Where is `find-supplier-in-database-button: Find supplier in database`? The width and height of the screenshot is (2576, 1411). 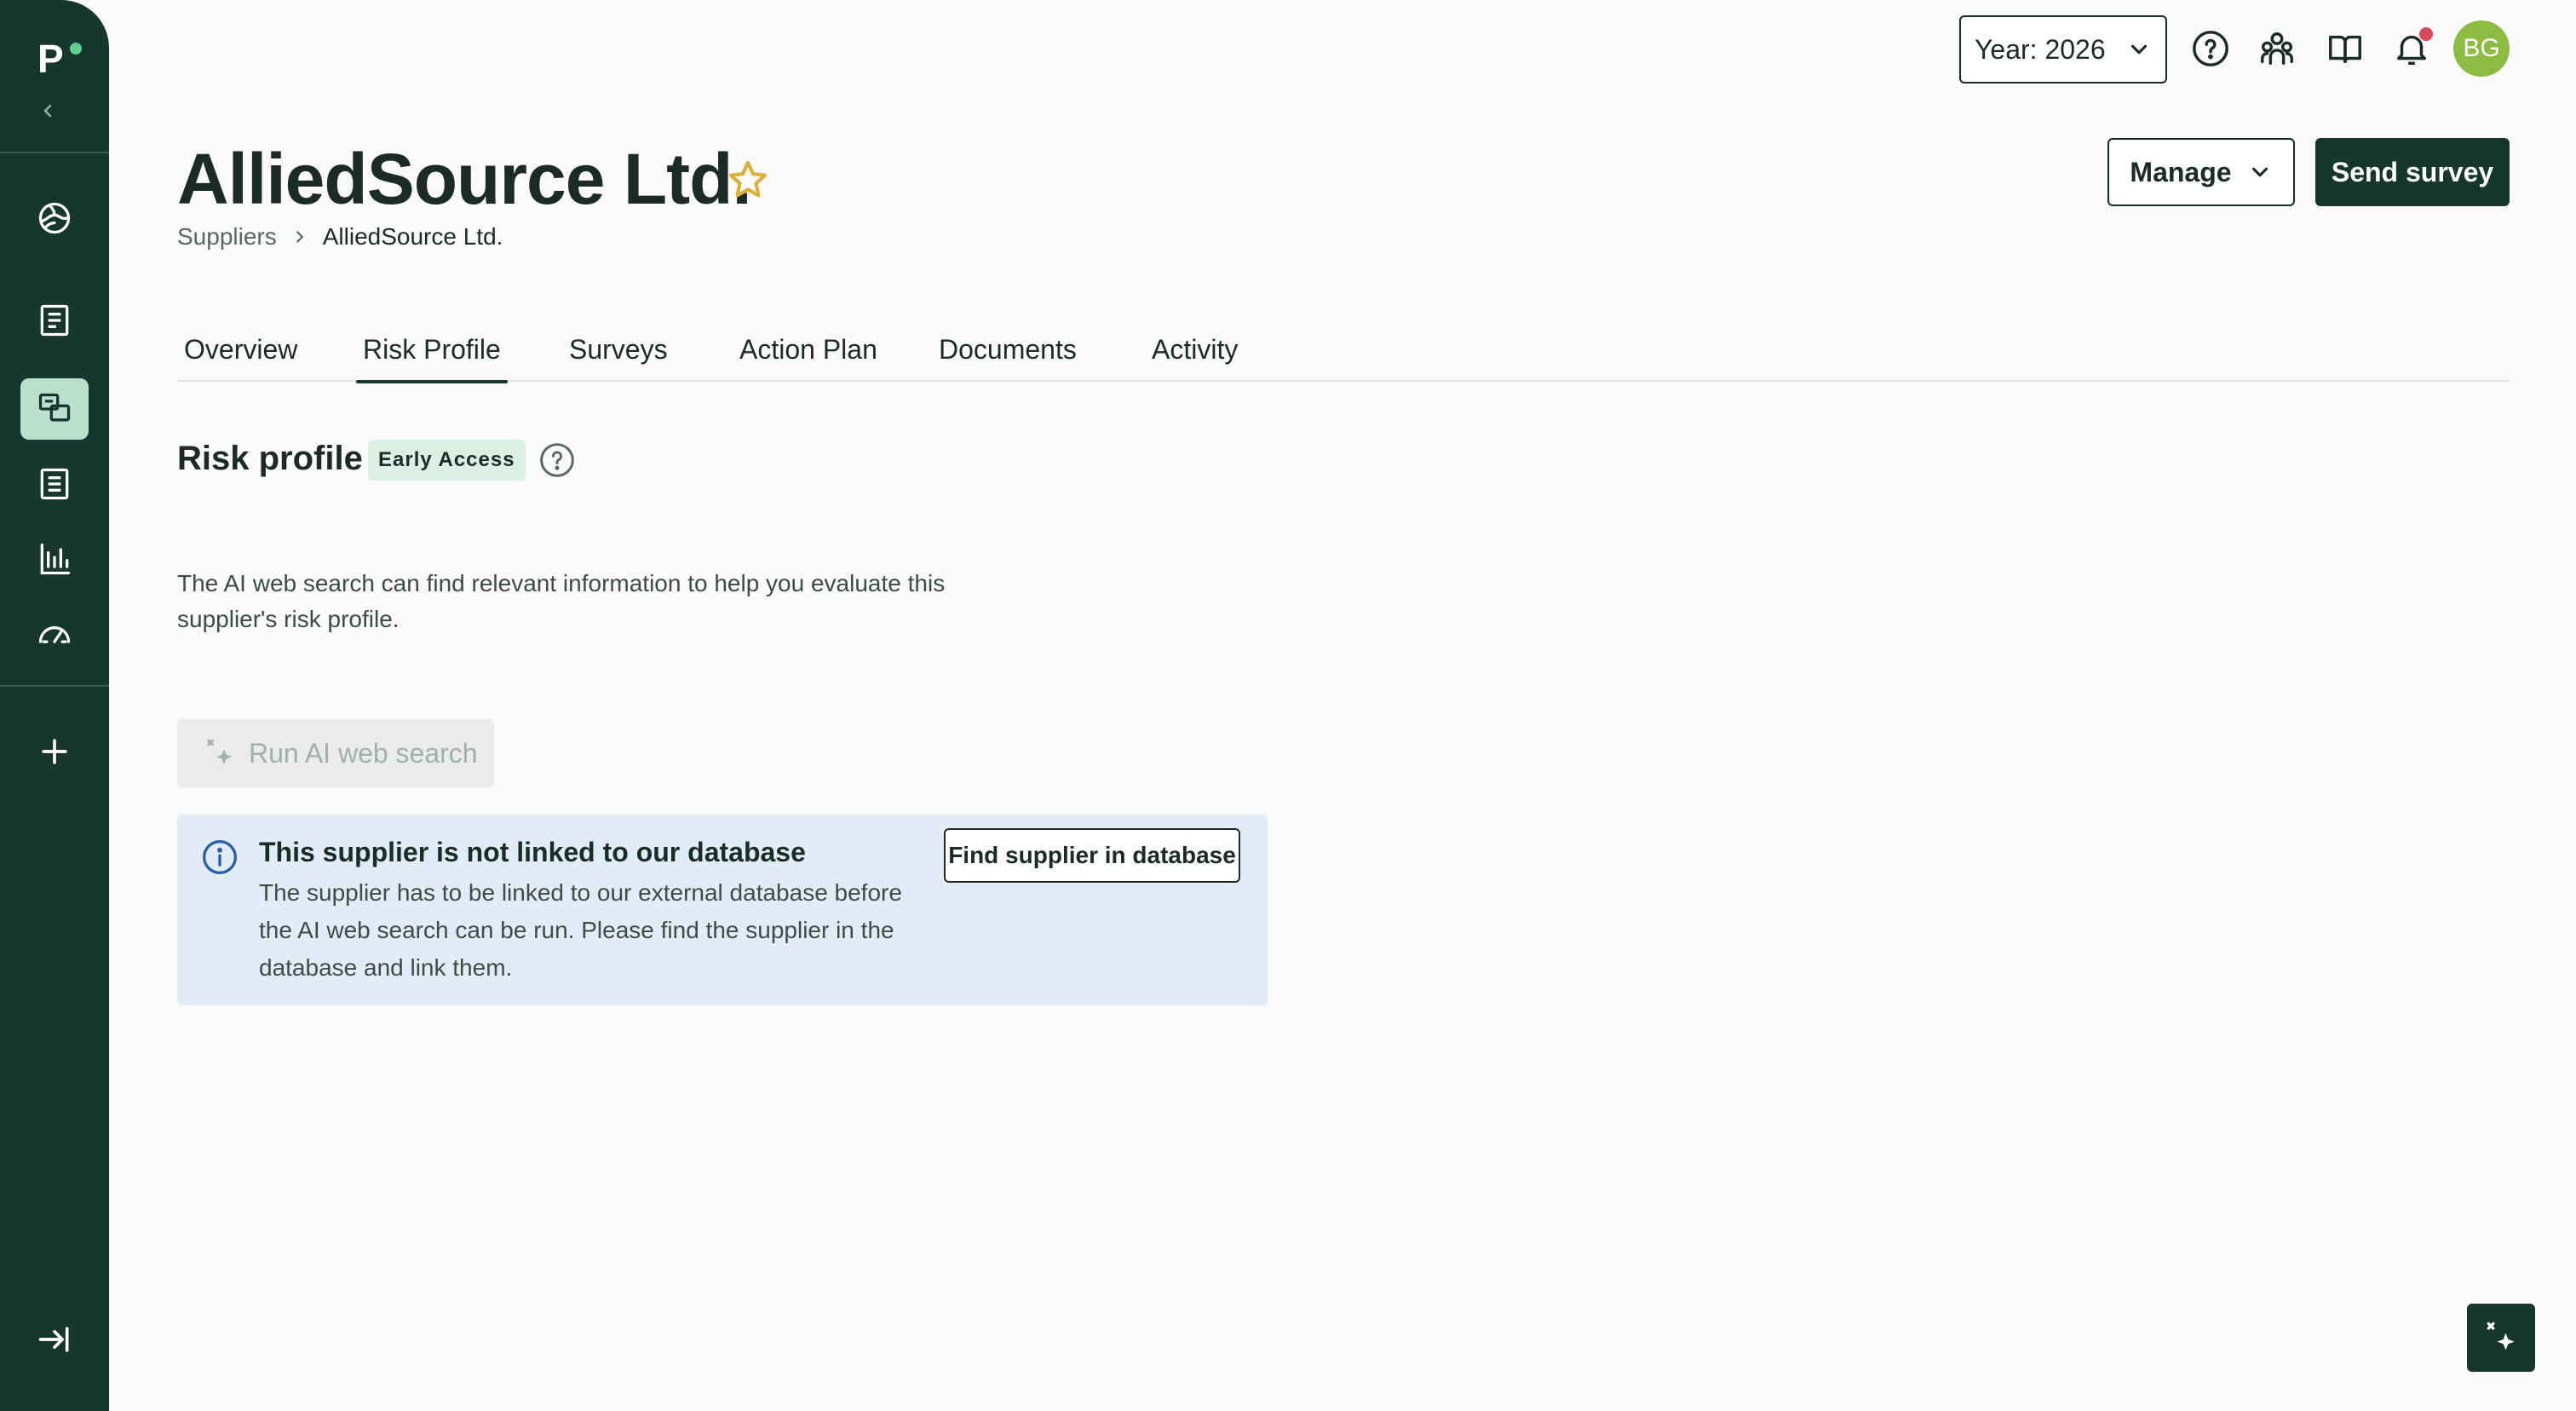
find-supplier-in-database-button: Find supplier in database is located at coordinates (1092, 855).